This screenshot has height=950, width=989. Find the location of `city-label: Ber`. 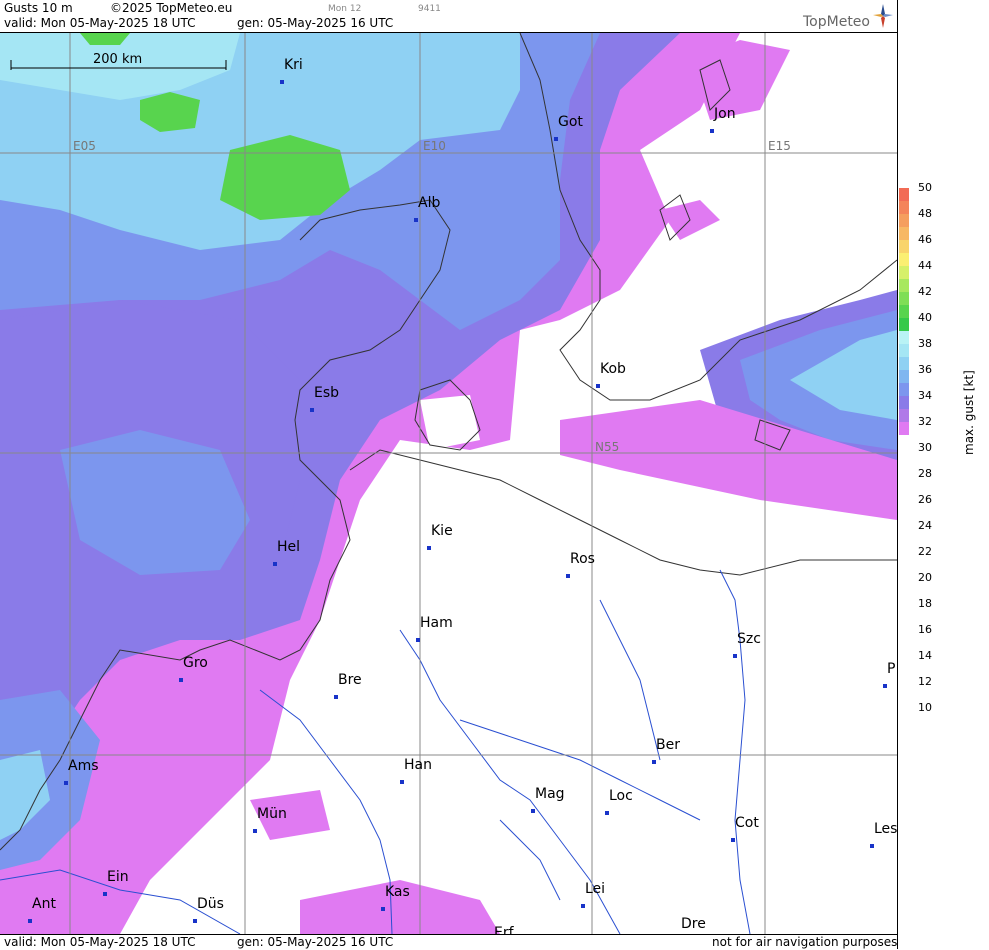

city-label: Ber is located at coordinates (668, 745).